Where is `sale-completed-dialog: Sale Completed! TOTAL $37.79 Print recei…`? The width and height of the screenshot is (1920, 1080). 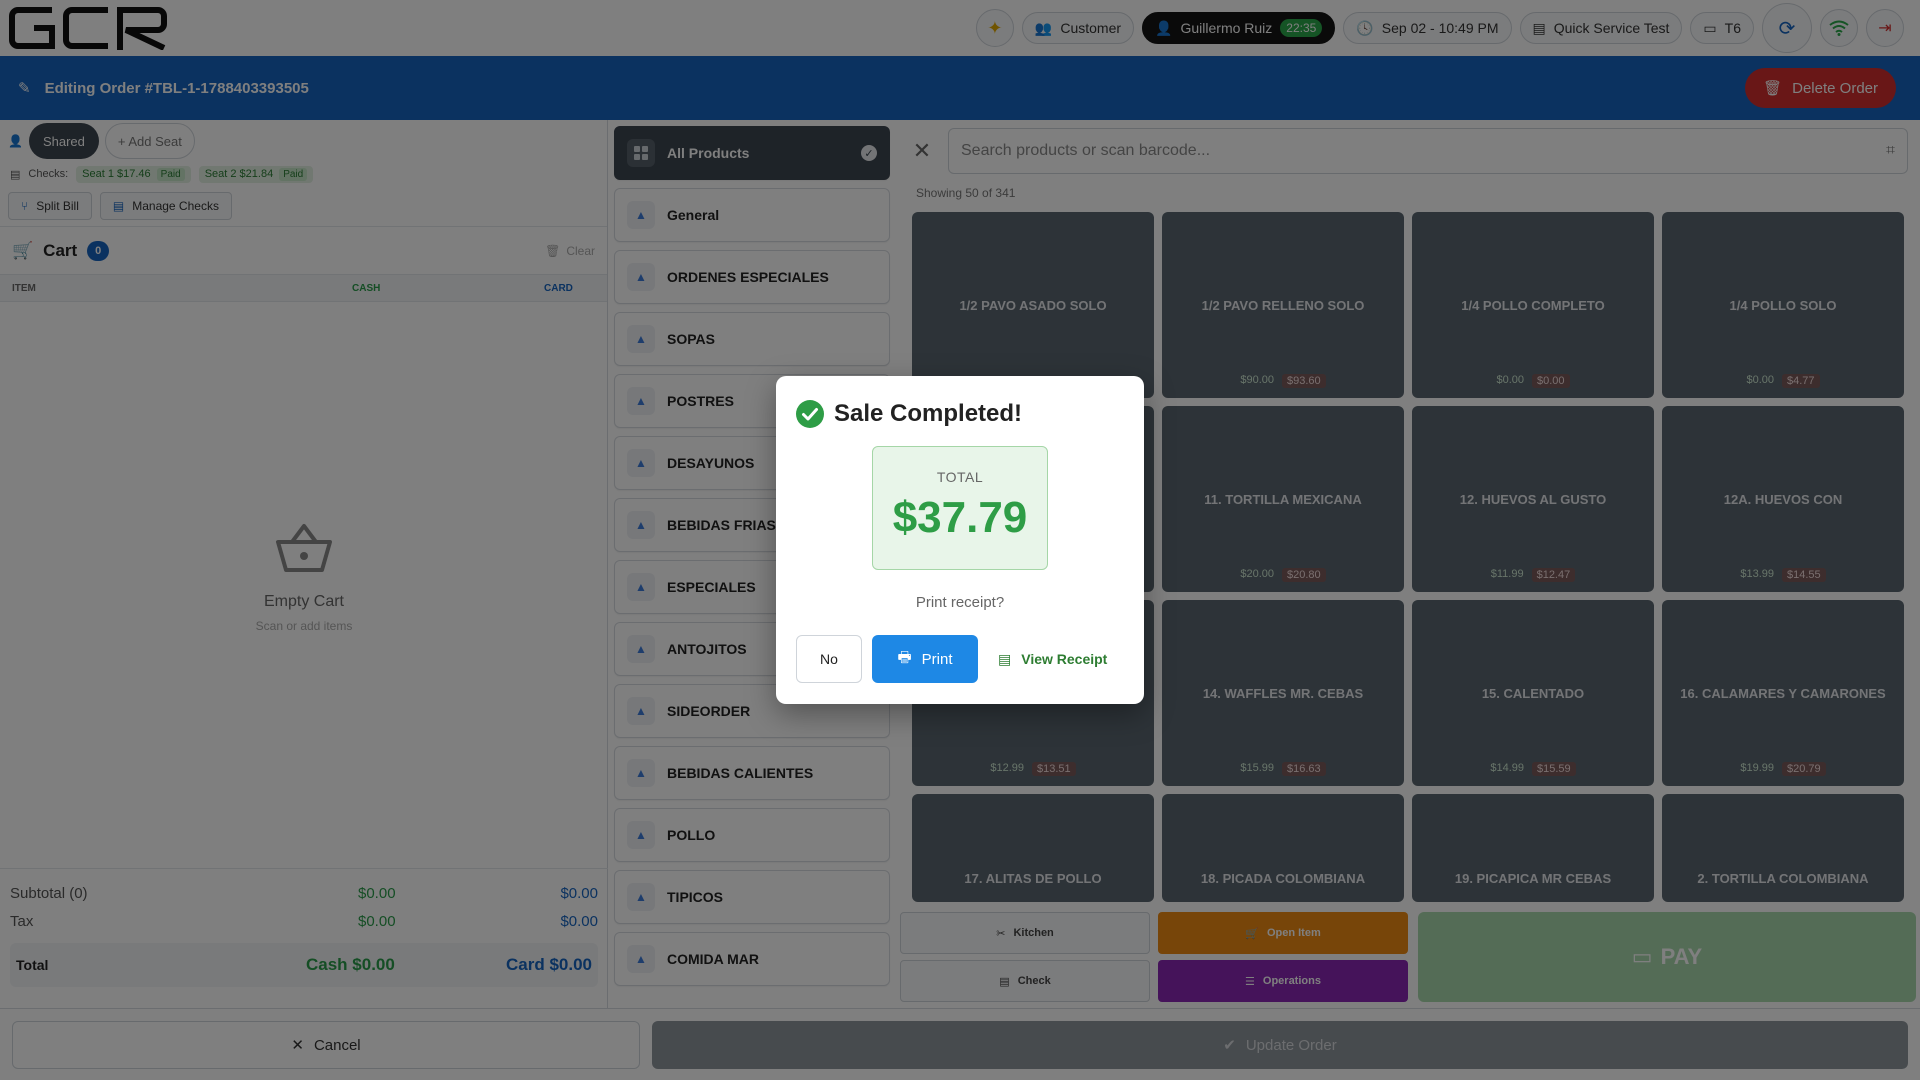 sale-completed-dialog: Sale Completed! TOTAL $37.79 Print recei… is located at coordinates (960, 540).